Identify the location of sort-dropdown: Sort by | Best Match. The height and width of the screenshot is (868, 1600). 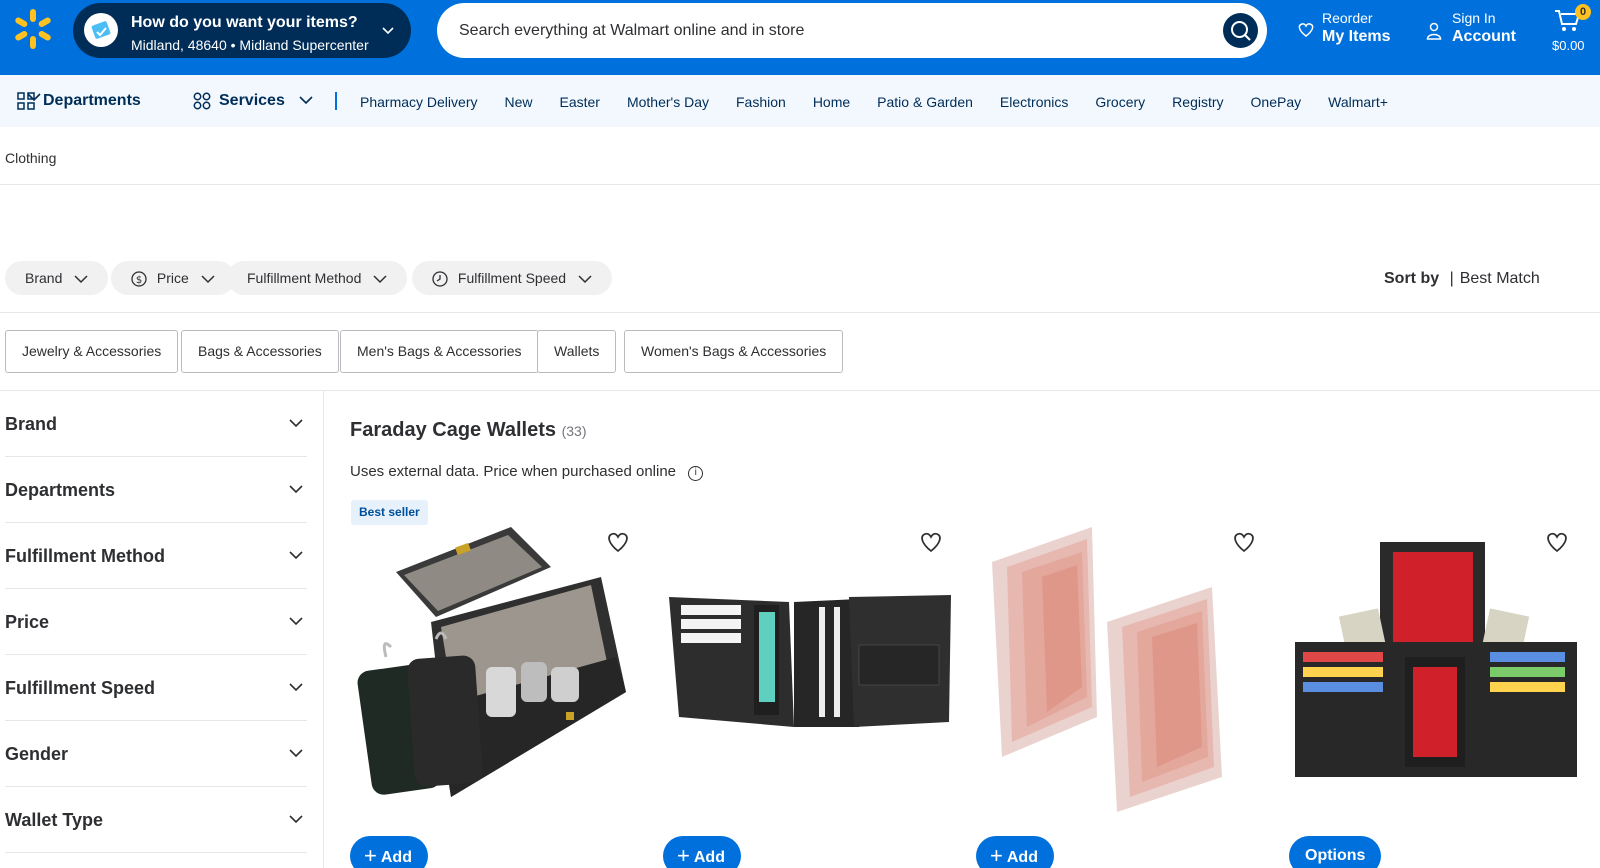
(1492, 279).